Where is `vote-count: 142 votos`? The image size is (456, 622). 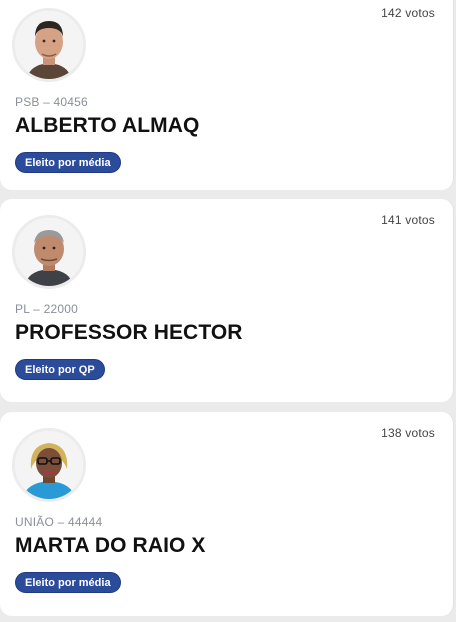
vote-count: 142 votos is located at coordinates (408, 13).